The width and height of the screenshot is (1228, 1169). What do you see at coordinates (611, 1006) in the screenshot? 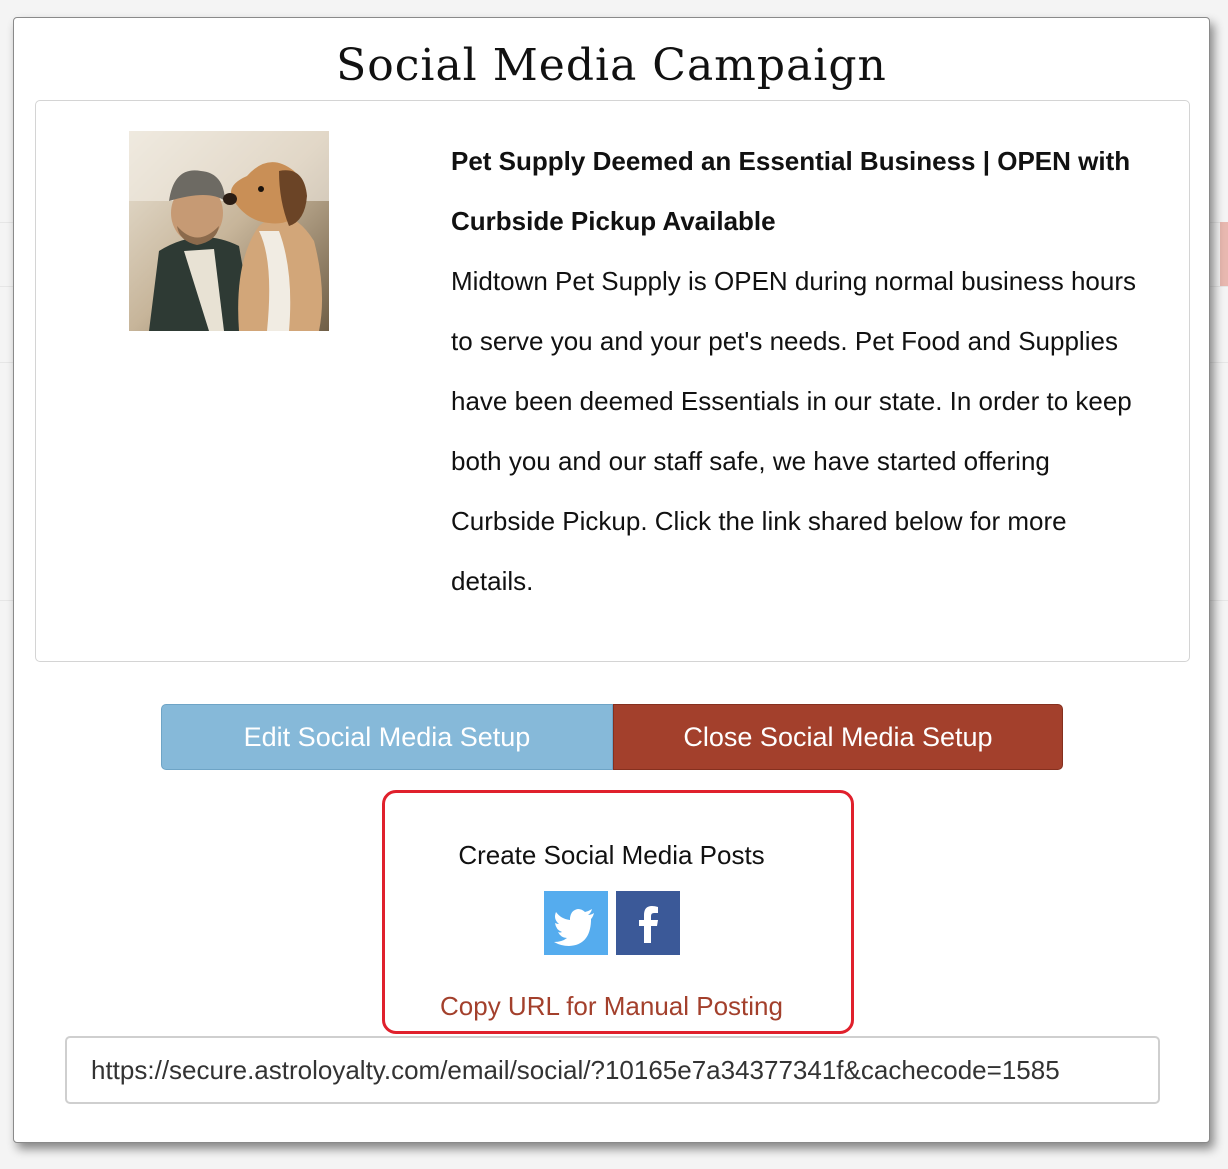
I see `copy-url-link: Copy URL for Manual Posting` at bounding box center [611, 1006].